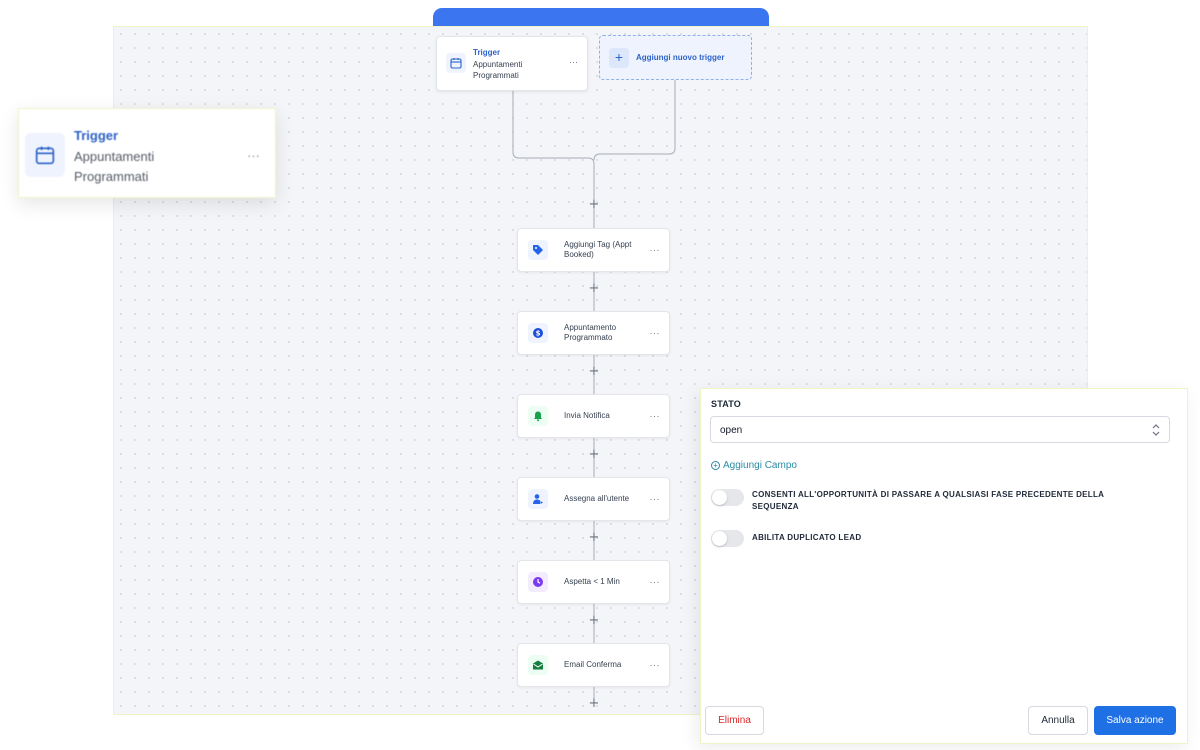  What do you see at coordinates (590, 332) in the screenshot?
I see `action-label: Appuntamento Programmato` at bounding box center [590, 332].